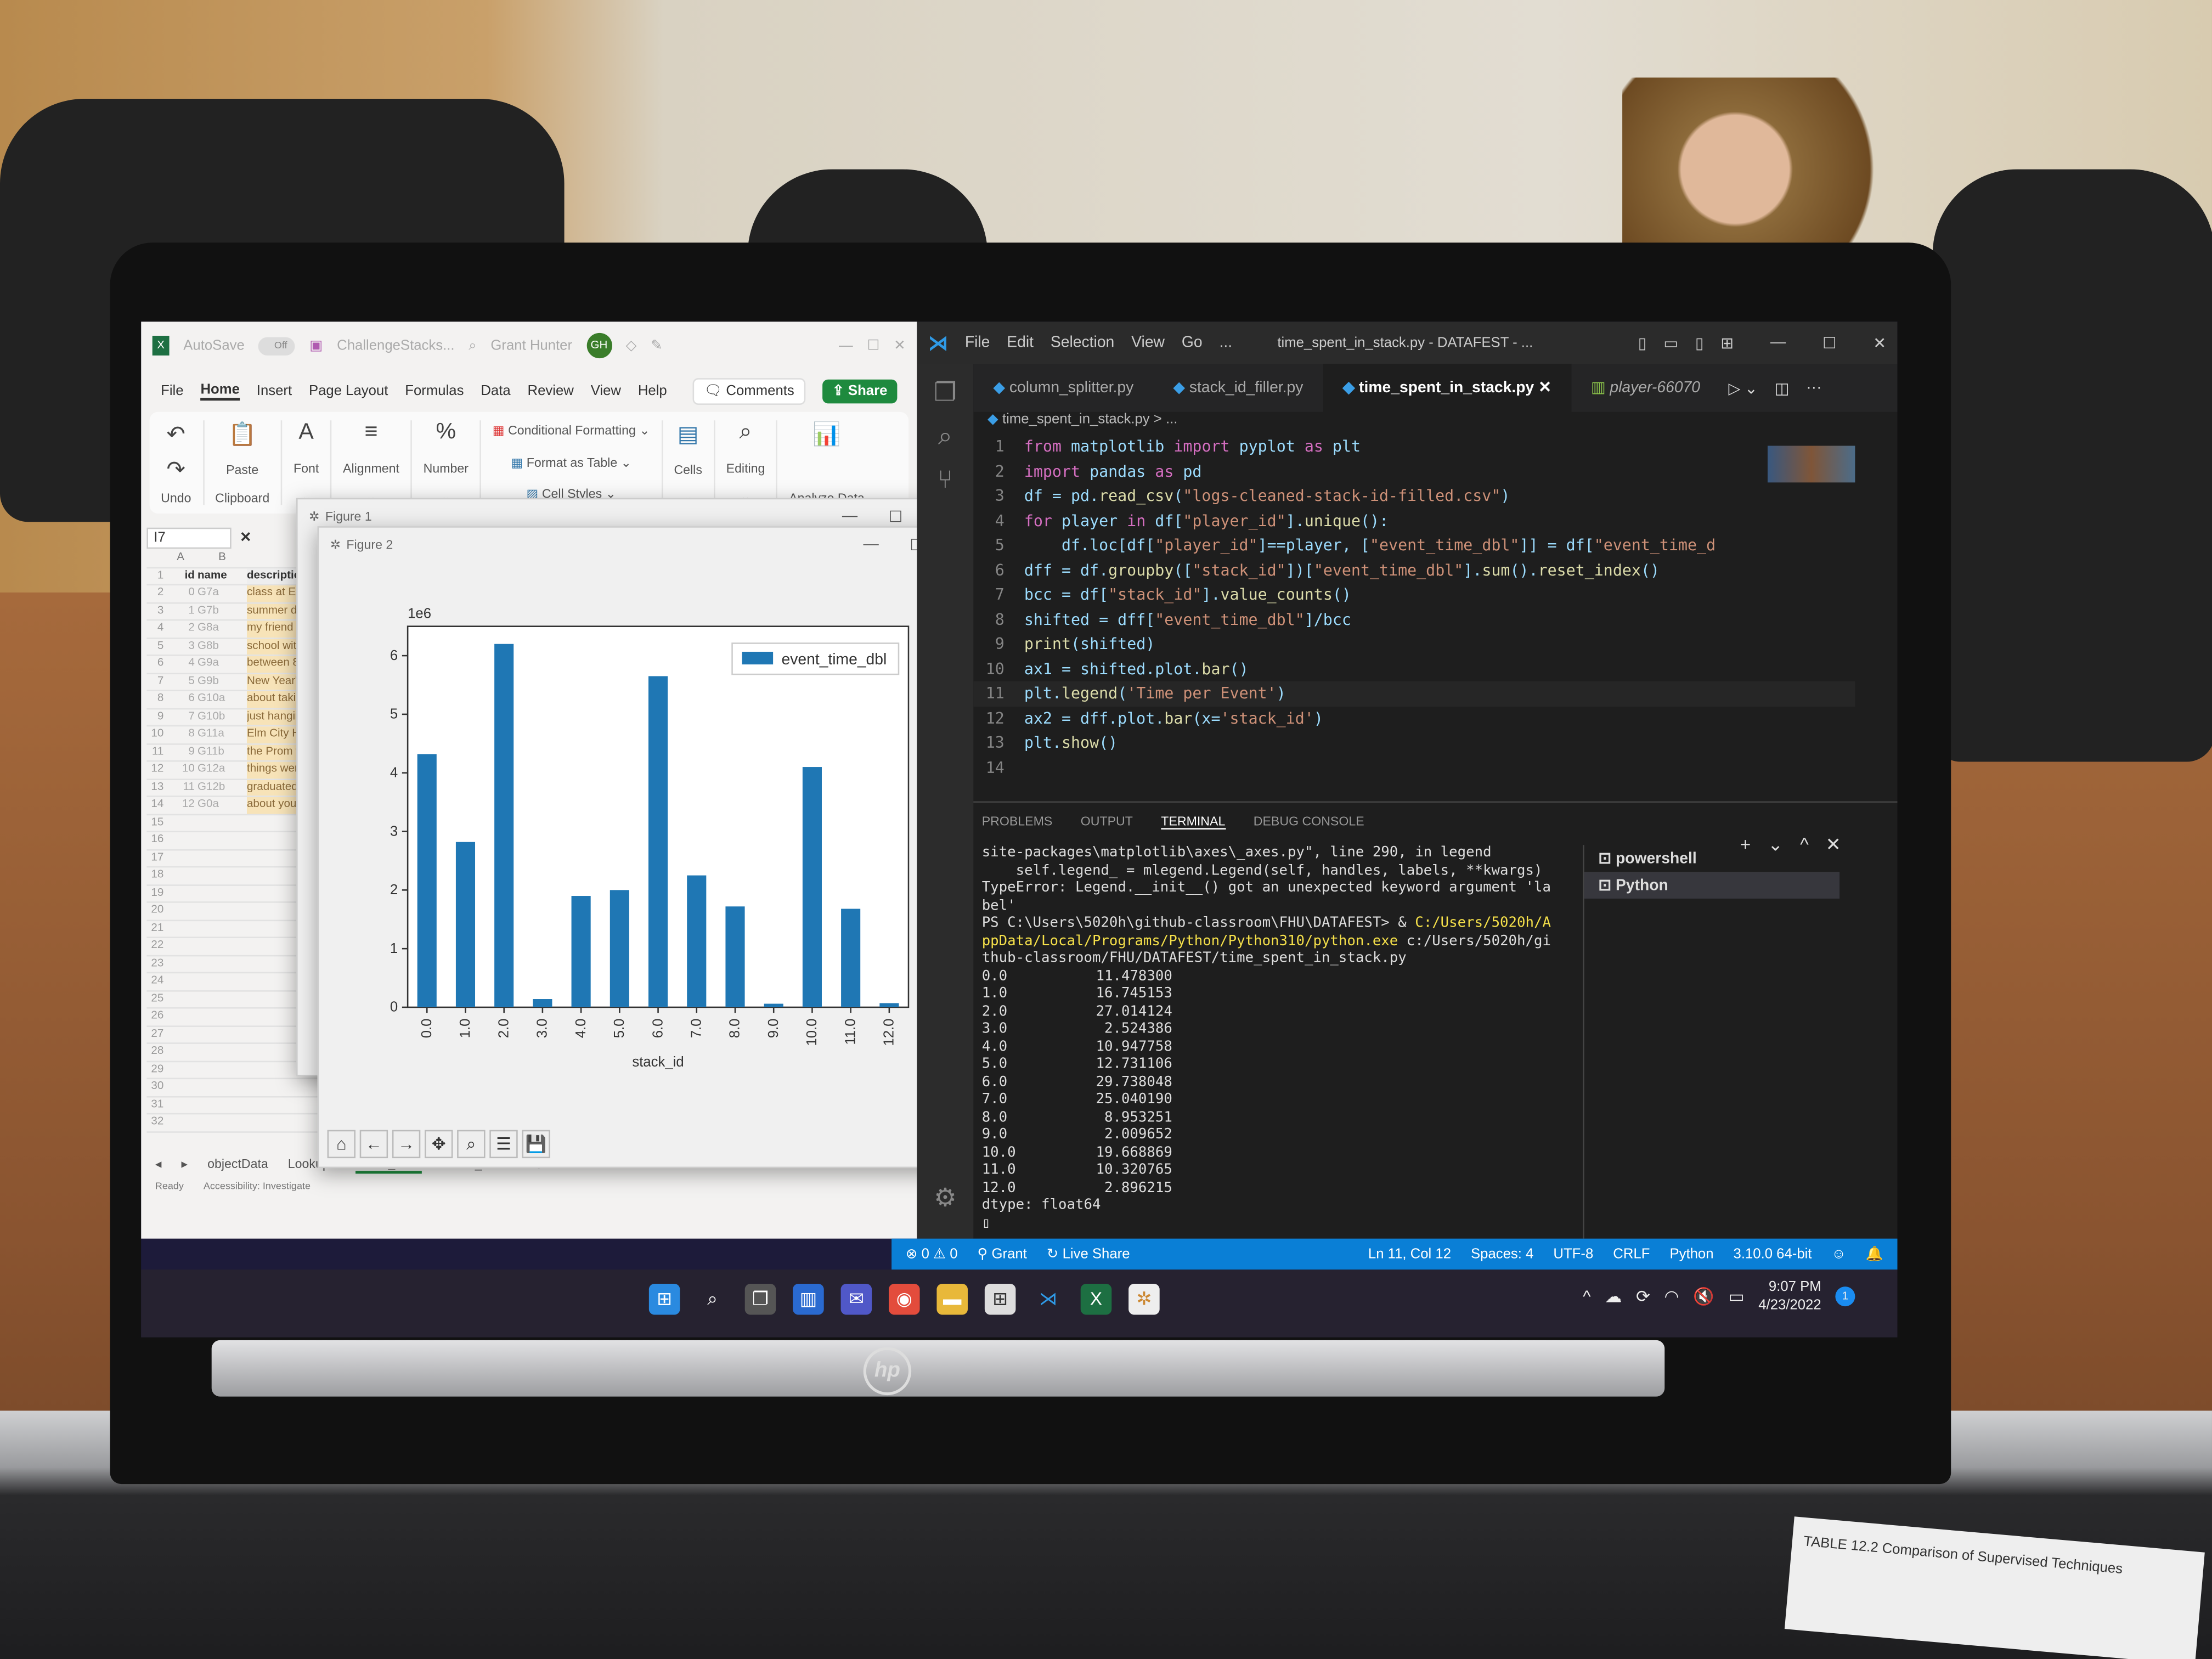 The height and width of the screenshot is (1659, 2212). What do you see at coordinates (945, 1198) in the screenshot?
I see `settings-gear-icon: ⚙` at bounding box center [945, 1198].